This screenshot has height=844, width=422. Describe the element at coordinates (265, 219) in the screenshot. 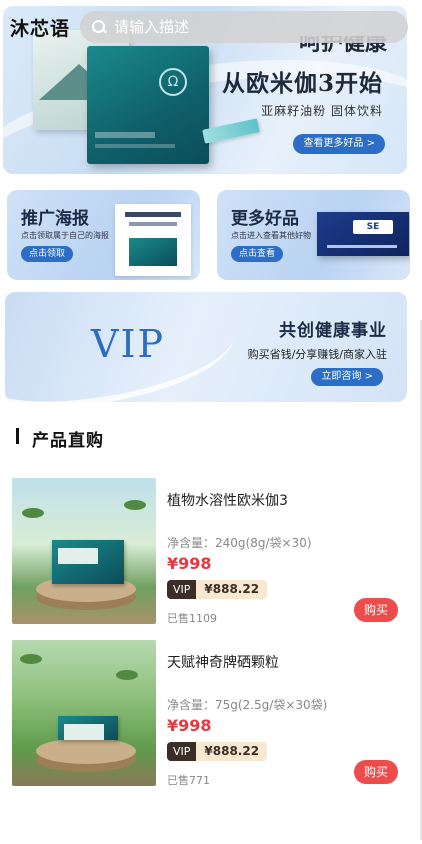

I see `promo-card-title: 更多好品` at that location.